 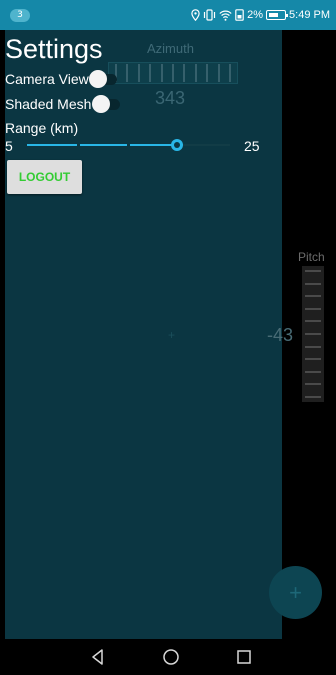 I want to click on plus-icon: +, so click(x=295, y=592).